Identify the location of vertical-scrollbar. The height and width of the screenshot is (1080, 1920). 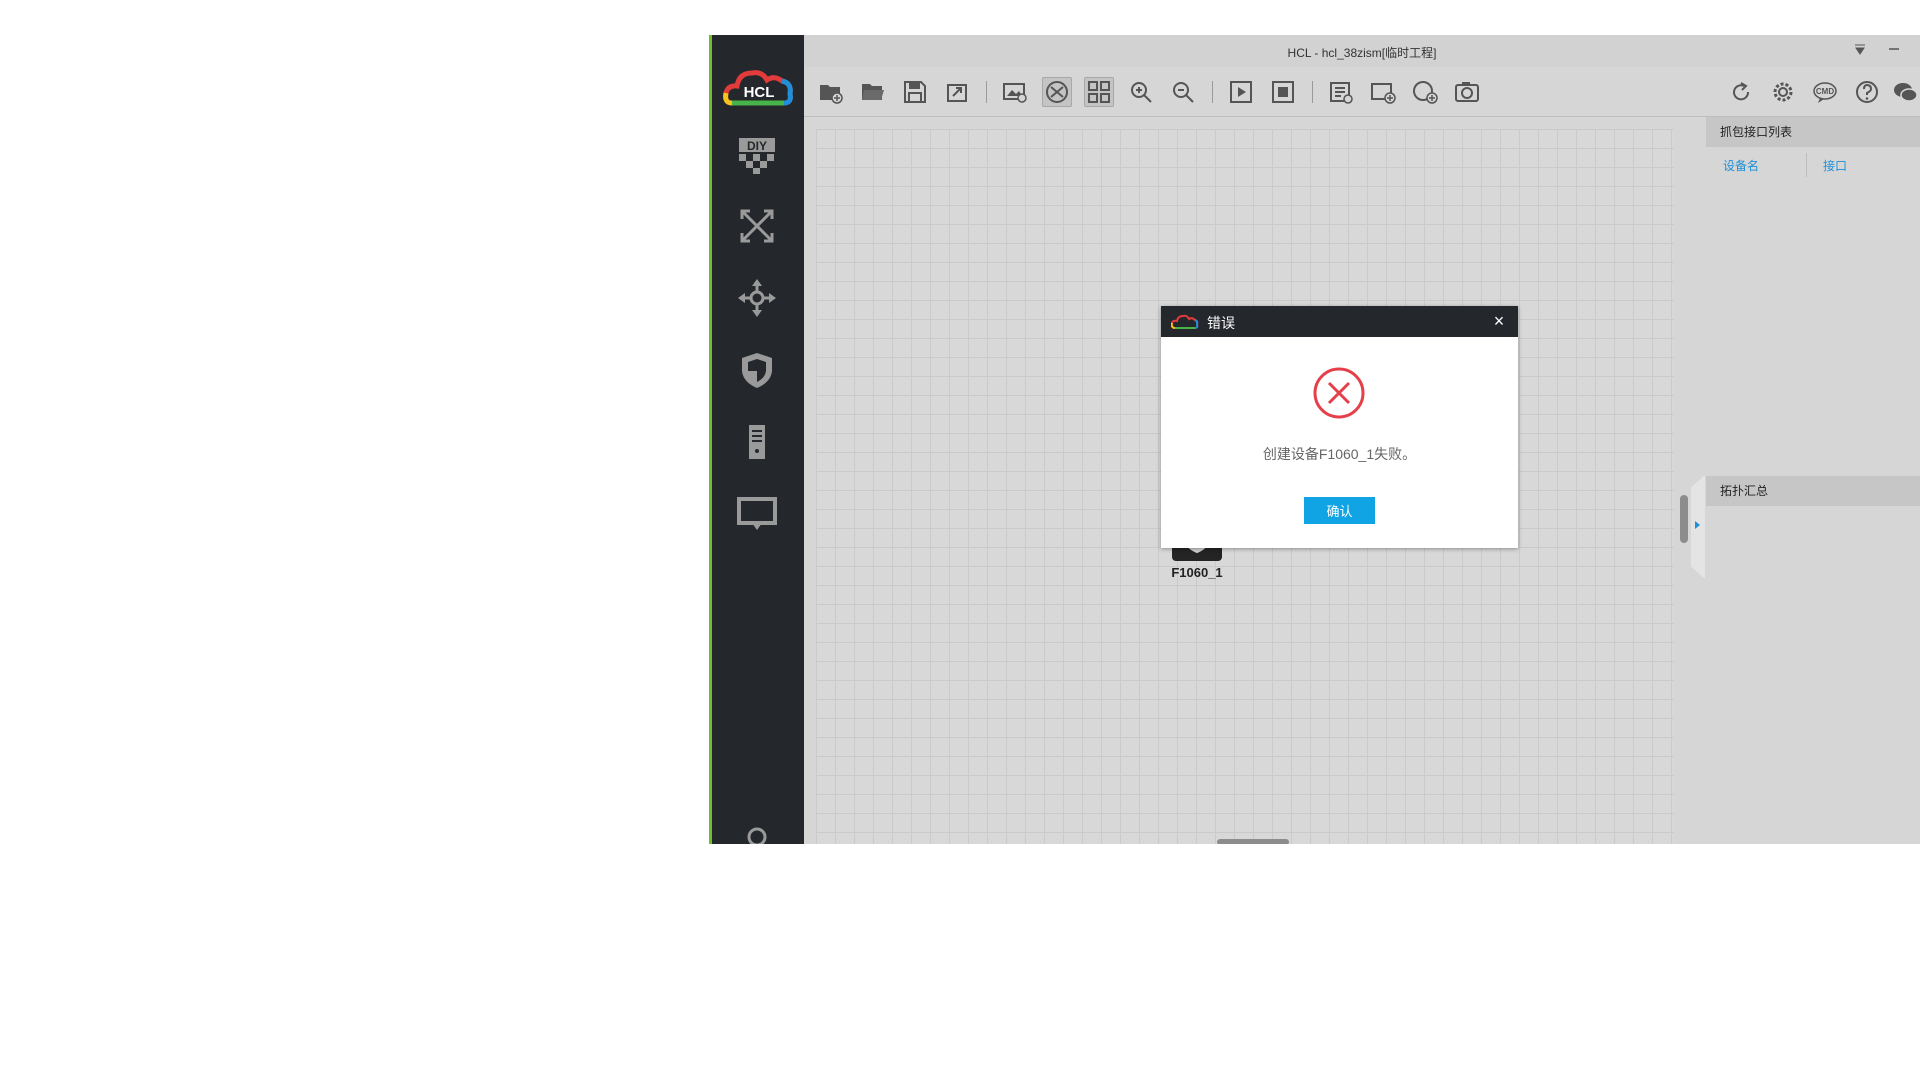
(1684, 519).